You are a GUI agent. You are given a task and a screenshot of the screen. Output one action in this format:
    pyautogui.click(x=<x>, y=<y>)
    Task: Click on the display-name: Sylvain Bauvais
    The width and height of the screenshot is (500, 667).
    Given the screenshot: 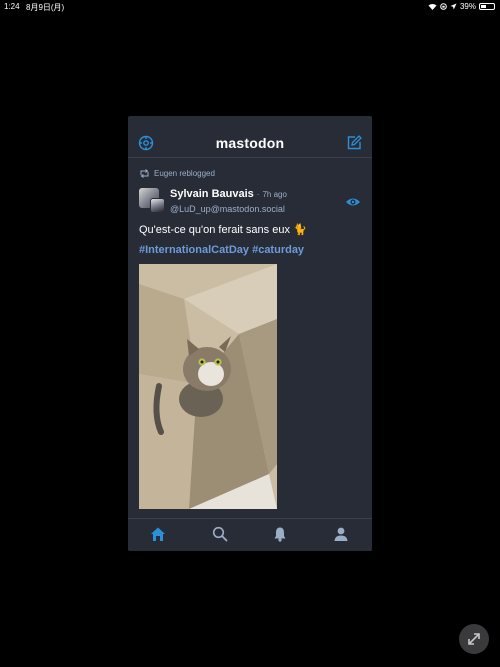 What is the action you would take?
    pyautogui.click(x=212, y=194)
    